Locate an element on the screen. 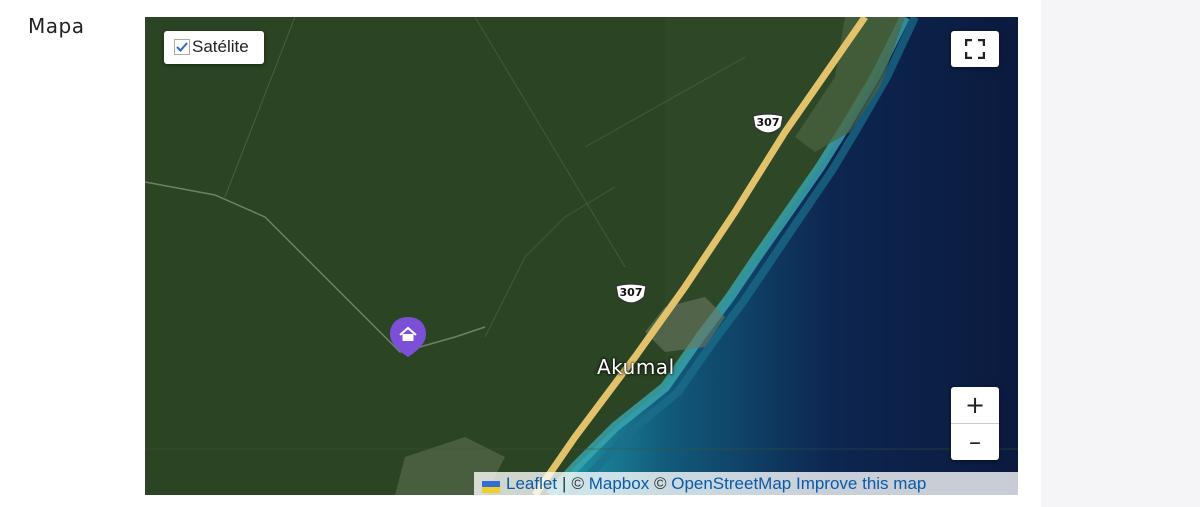 This screenshot has width=1200, height=507. satellite-toggle: Satélite is located at coordinates (214, 47).